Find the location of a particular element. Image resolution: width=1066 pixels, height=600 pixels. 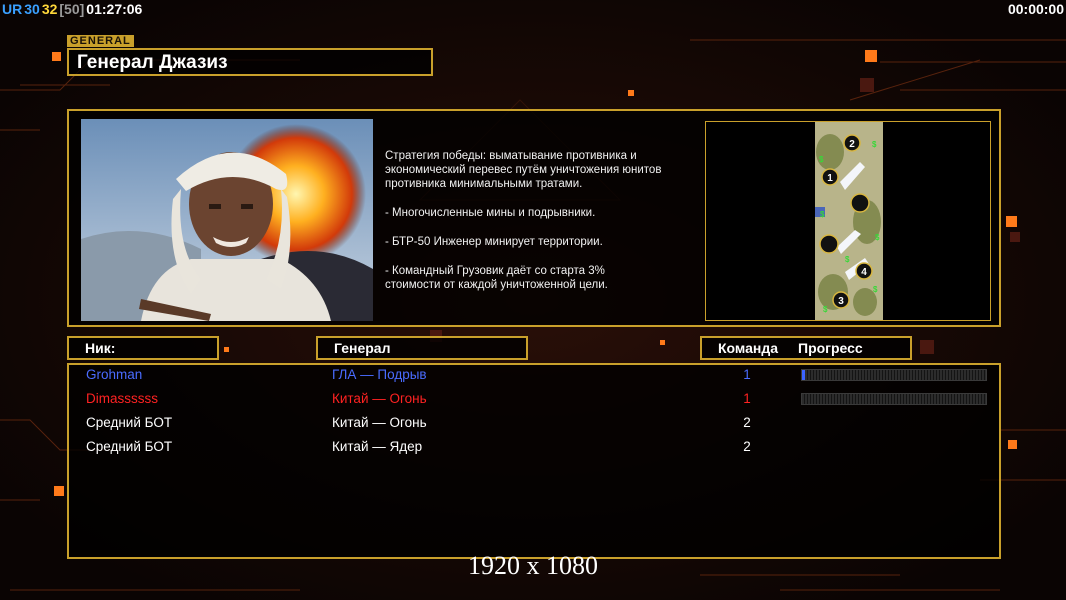

fps-cap: [50] is located at coordinates (72, 9).